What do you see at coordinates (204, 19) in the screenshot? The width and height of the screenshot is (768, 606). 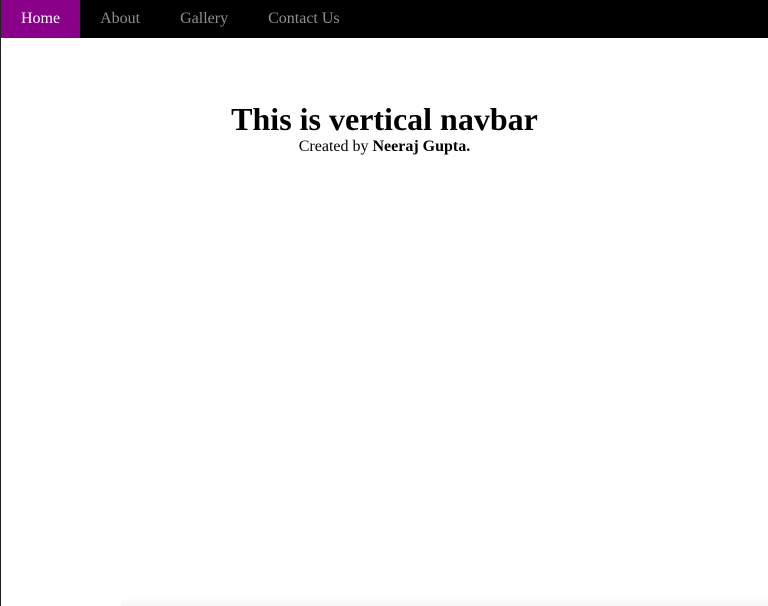 I see `nav-item-gallery: Gallery` at bounding box center [204, 19].